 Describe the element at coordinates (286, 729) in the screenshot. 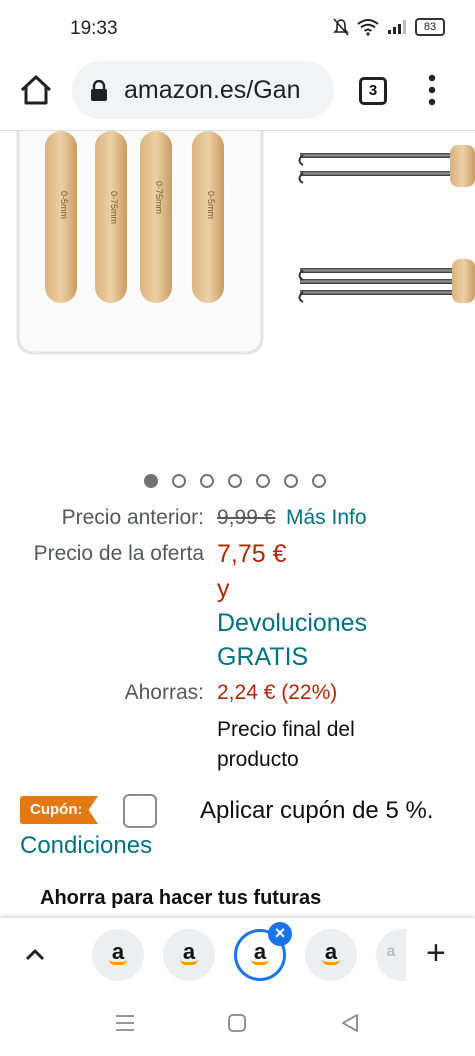

I see `final-price-note: Precio final del` at that location.